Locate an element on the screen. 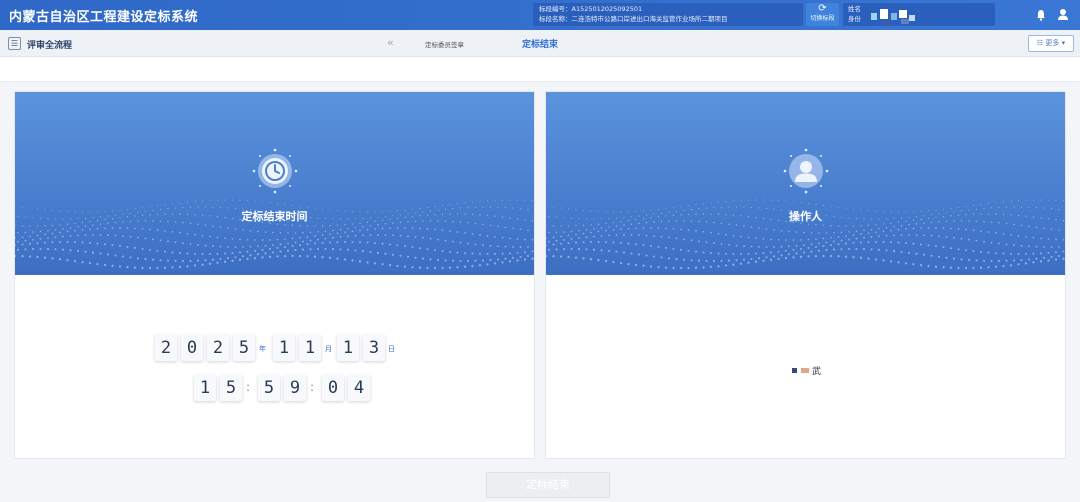 Image resolution: width=1080 pixels, height=502 pixels. project-code: 标段编号：A15250120250925​01 is located at coordinates (591, 9).